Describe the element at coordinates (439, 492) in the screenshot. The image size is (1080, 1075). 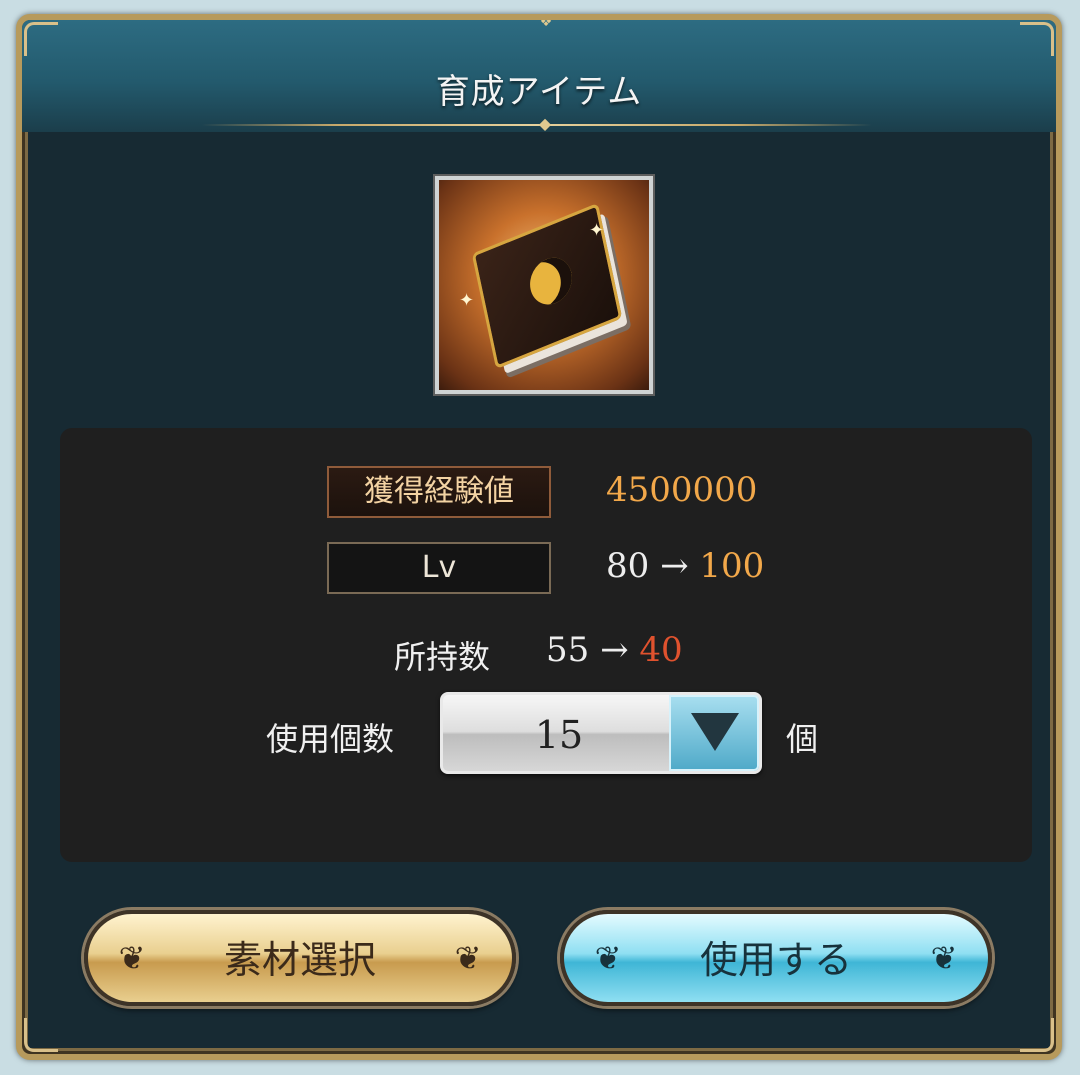
I see `exp-label: 獲得経験値` at that location.